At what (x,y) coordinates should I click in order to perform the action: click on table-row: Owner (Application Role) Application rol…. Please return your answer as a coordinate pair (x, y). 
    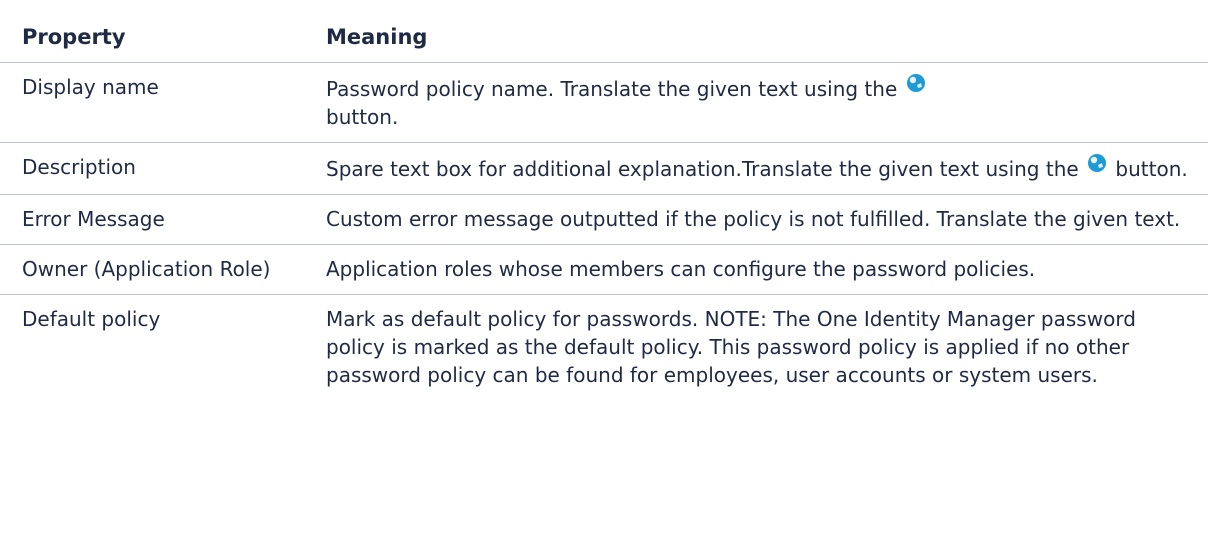
    Looking at the image, I should click on (604, 269).